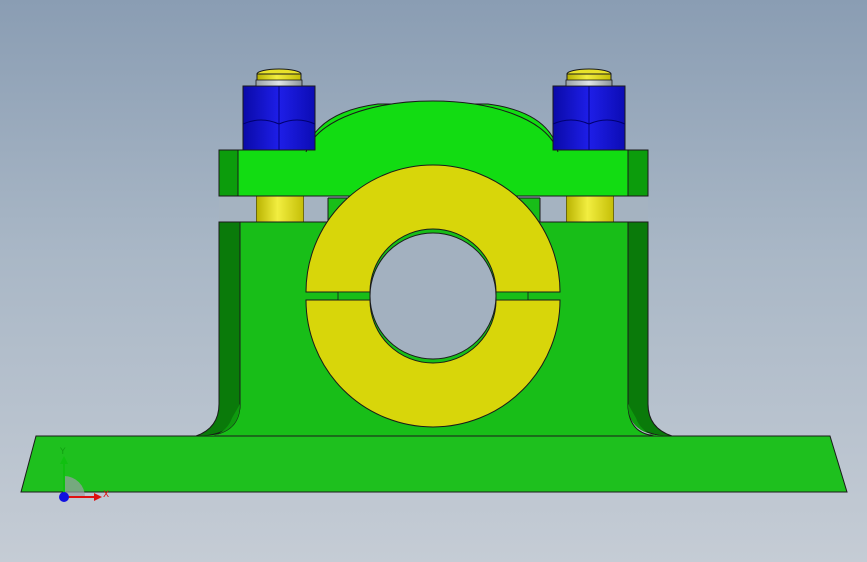 The image size is (867, 562). I want to click on housing-right-side-face, so click(650, 329).